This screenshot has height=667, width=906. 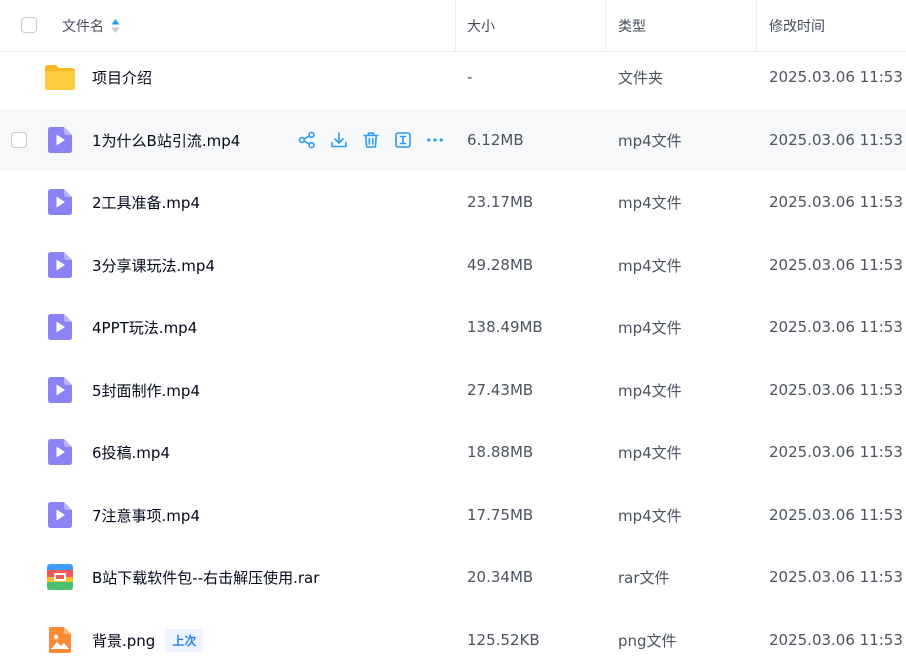 I want to click on table-row: 5封面制作.mp4 27.43MB mp4文件 2025.03.06 11:53, so click(x=453, y=390).